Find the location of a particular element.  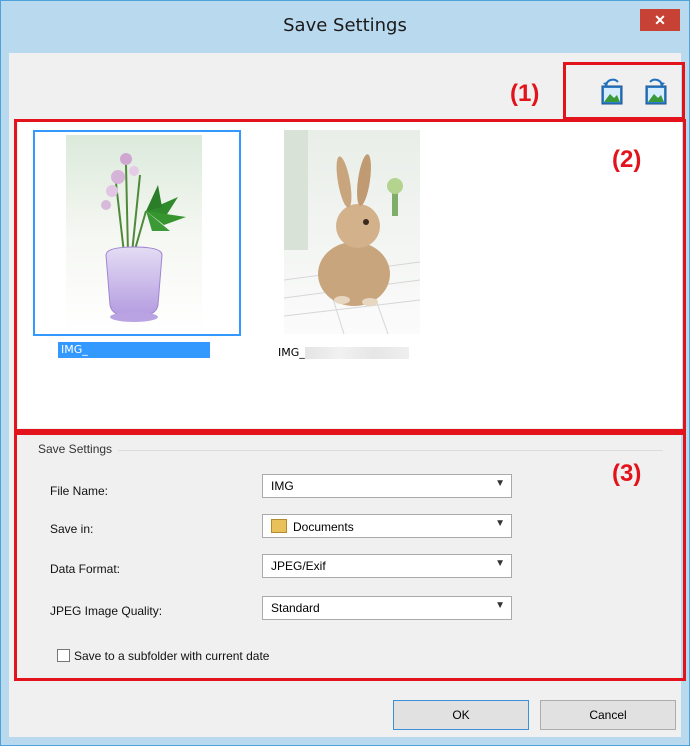

save-in-value-wrap: Documents is located at coordinates (312, 526).